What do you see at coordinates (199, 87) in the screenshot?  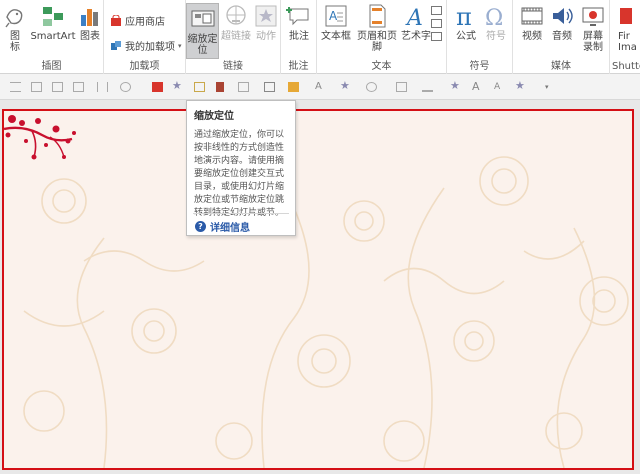 I see `picture-icon` at bounding box center [199, 87].